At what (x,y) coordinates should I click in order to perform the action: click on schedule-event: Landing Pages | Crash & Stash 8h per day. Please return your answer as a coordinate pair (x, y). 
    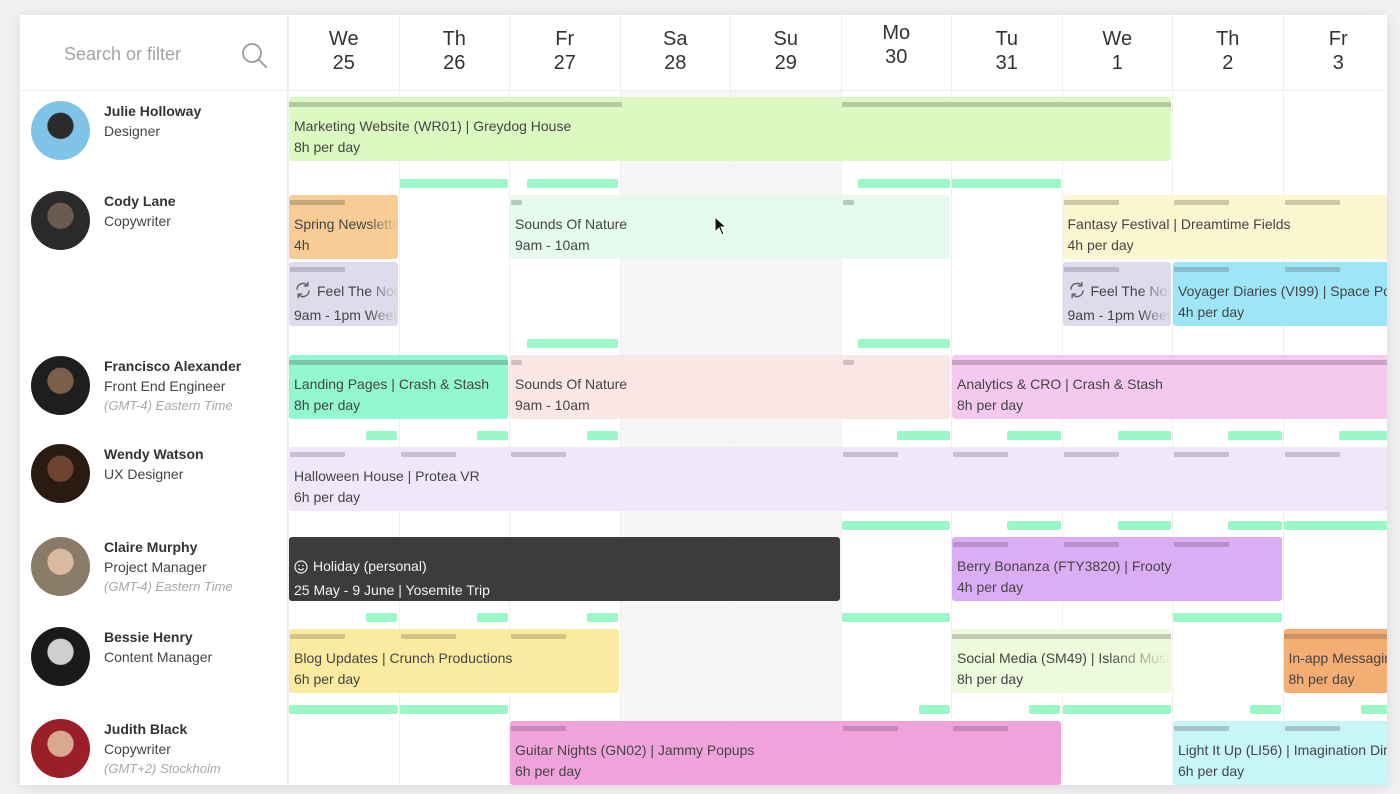
    Looking at the image, I should click on (398, 387).